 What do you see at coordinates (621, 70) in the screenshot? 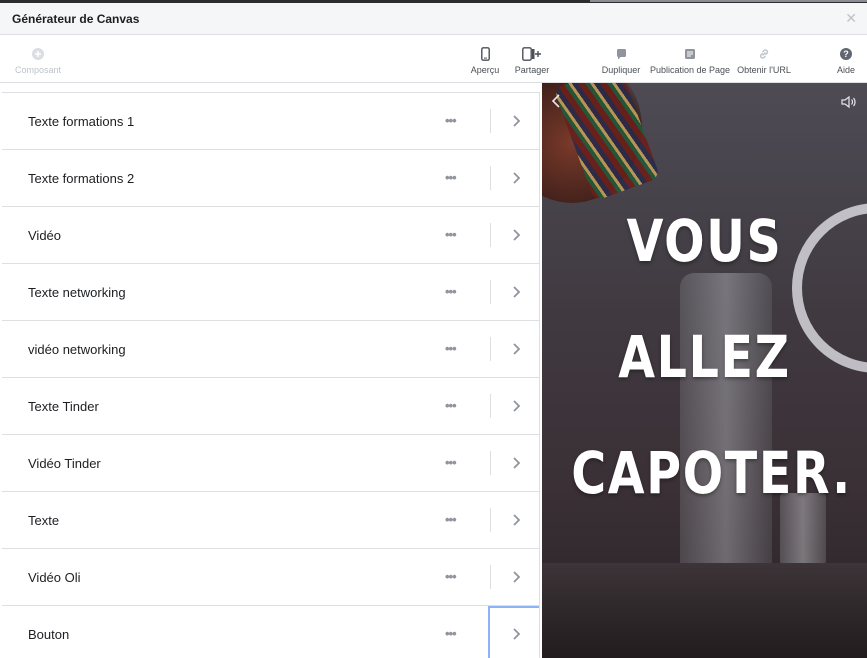
I see `duplicate-label: Dupliquer` at bounding box center [621, 70].